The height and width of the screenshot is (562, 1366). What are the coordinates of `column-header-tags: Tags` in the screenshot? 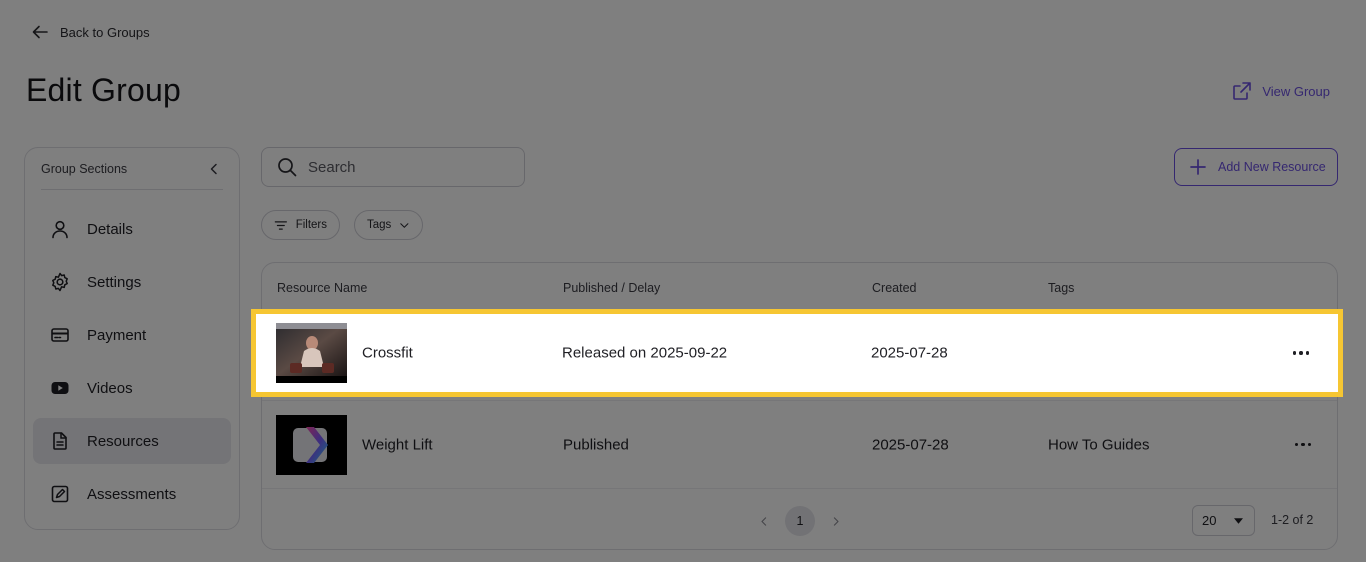 It's located at (1061, 288).